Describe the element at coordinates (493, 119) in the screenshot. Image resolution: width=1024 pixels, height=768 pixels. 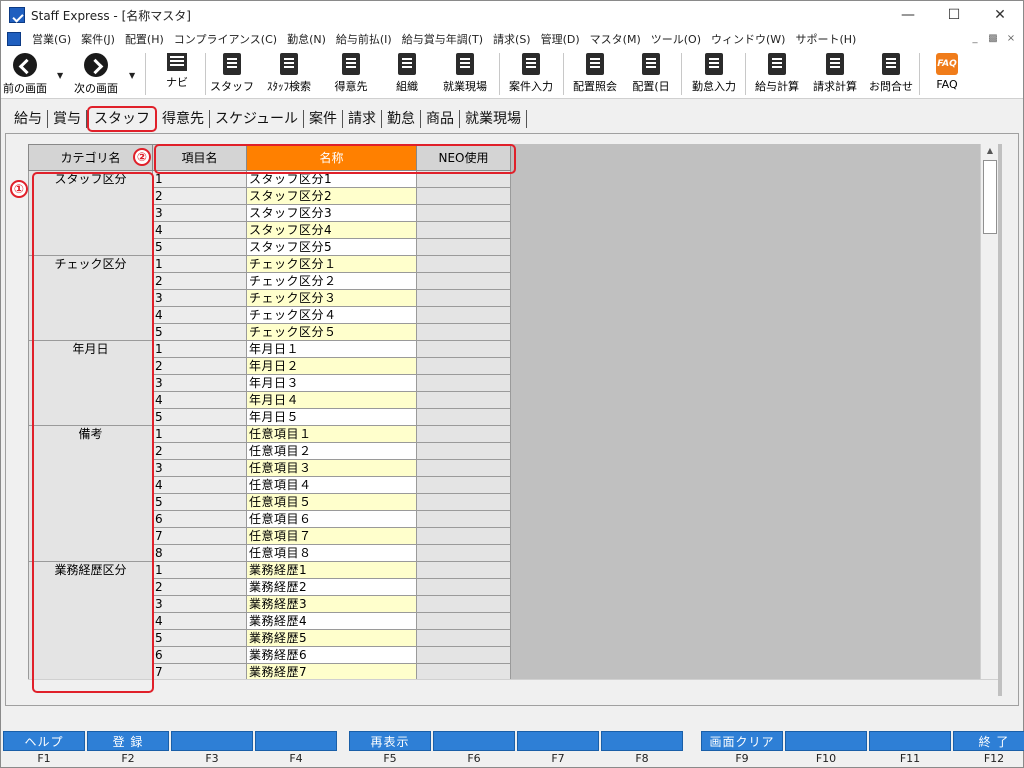
I see `tab-worksite: 就業現場` at that location.